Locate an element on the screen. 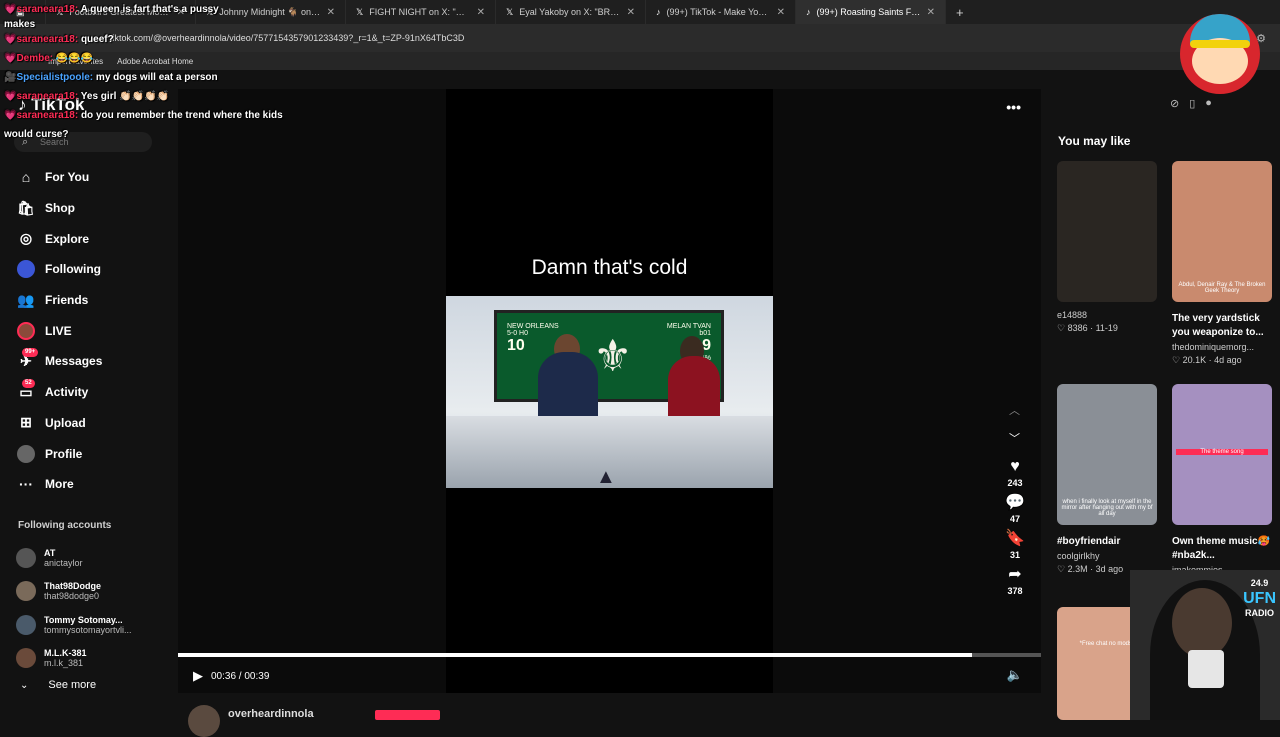 Image resolution: width=1280 pixels, height=737 pixels. suggestion-card: e14888 ♡ 8386 · 11-19 is located at coordinates (1107, 247).